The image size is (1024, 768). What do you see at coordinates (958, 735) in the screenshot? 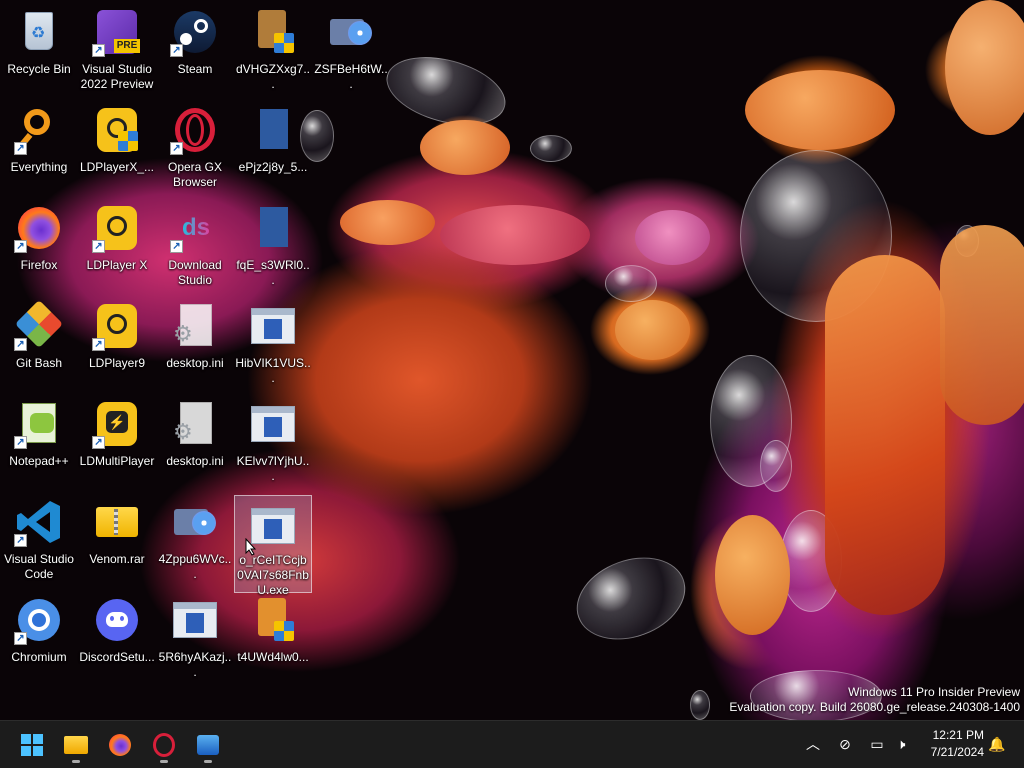
I see `clock-time: 12:21 PM` at bounding box center [958, 735].